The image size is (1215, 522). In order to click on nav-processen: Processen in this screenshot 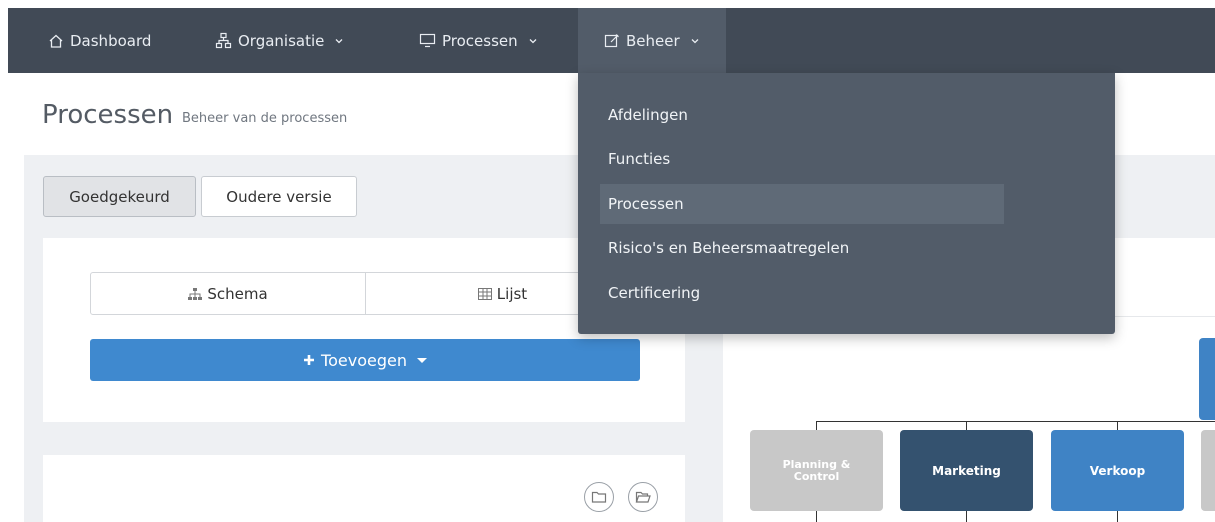, I will do `click(478, 40)`.